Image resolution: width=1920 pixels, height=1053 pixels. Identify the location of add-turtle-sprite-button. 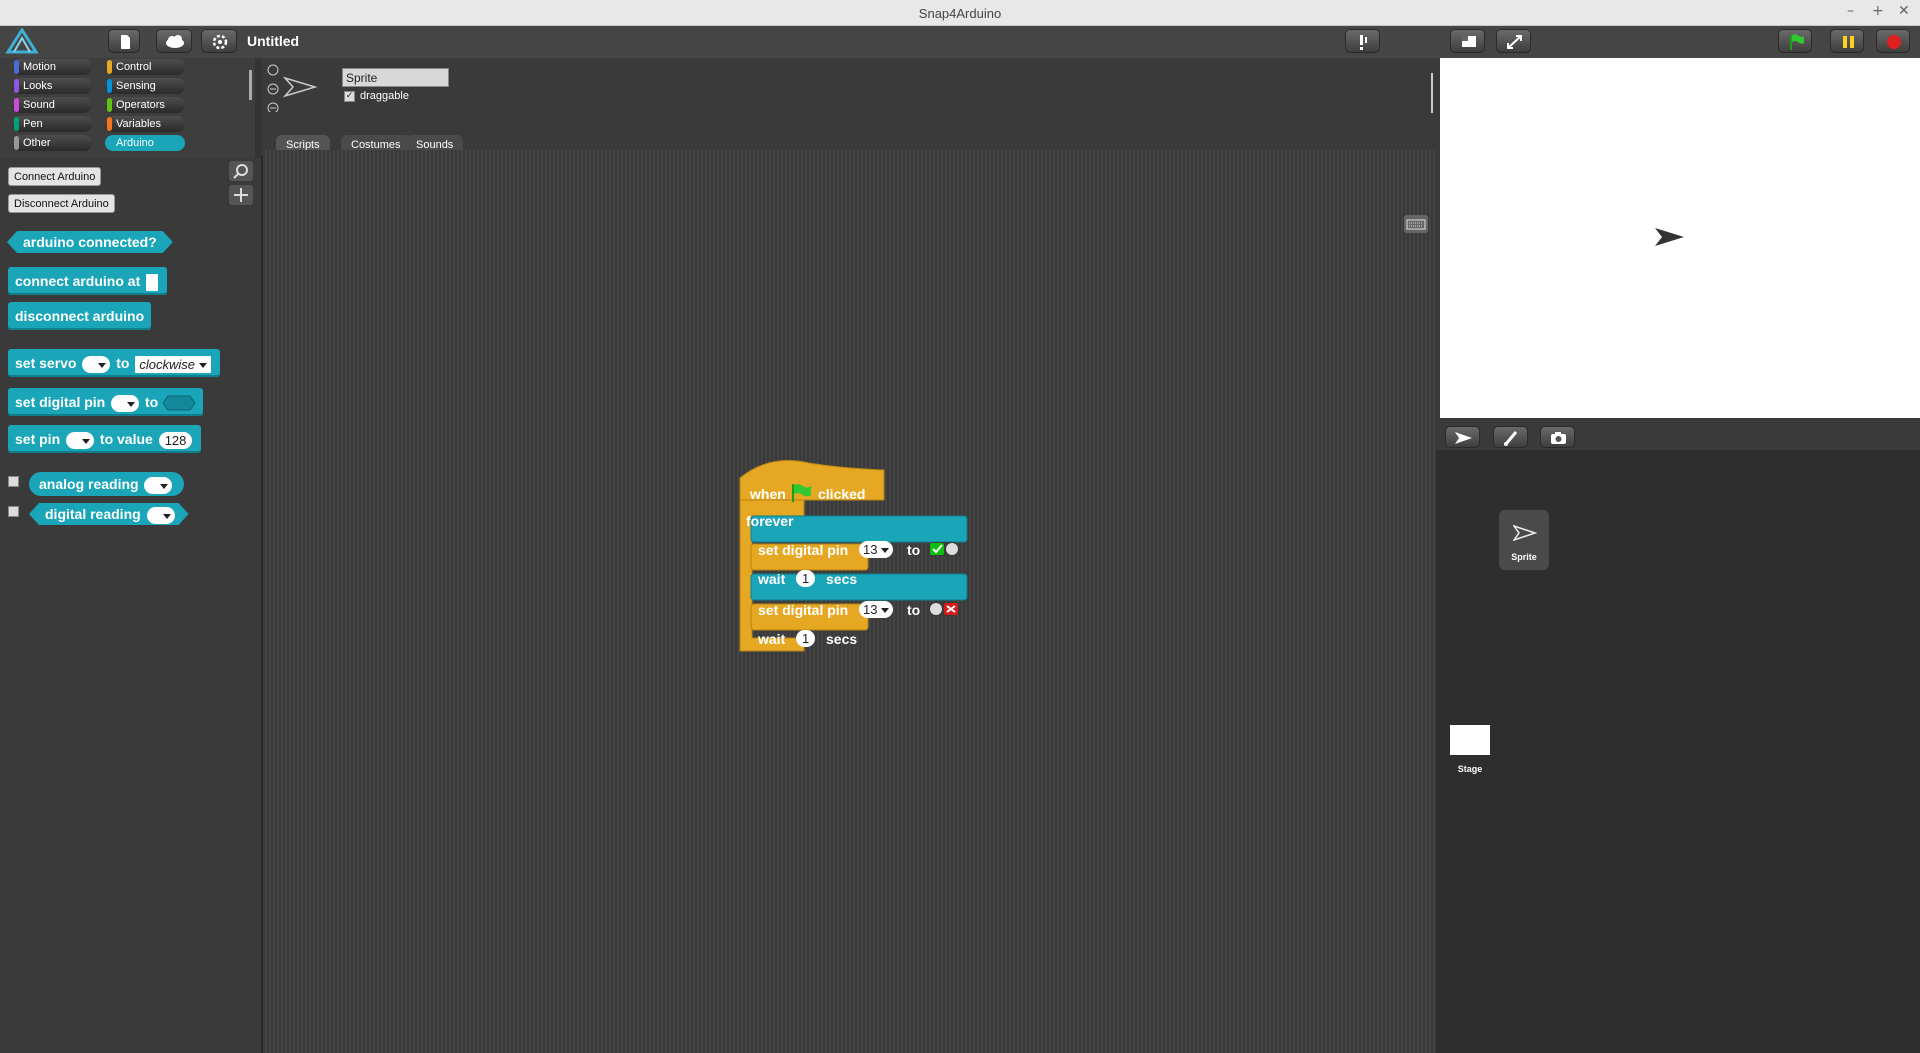
(1462, 437).